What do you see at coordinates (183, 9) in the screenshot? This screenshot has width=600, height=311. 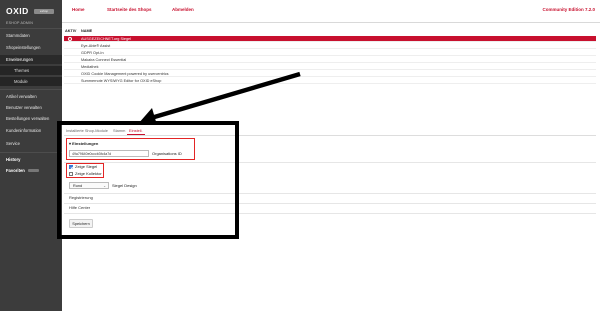 I see `logout-link: Abmelden` at bounding box center [183, 9].